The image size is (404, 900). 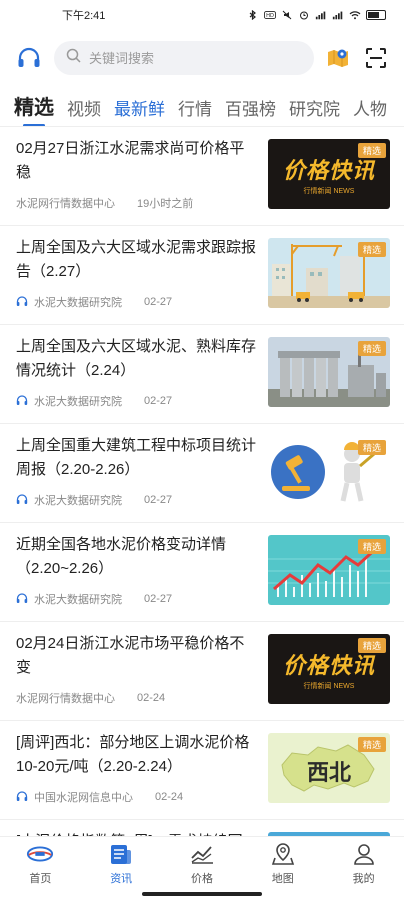 What do you see at coordinates (364, 854) in the screenshot?
I see `user-icon` at bounding box center [364, 854].